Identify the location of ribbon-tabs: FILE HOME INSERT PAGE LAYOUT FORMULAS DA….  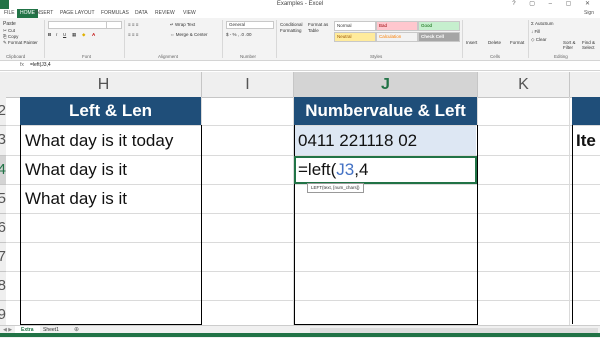
(300, 13).